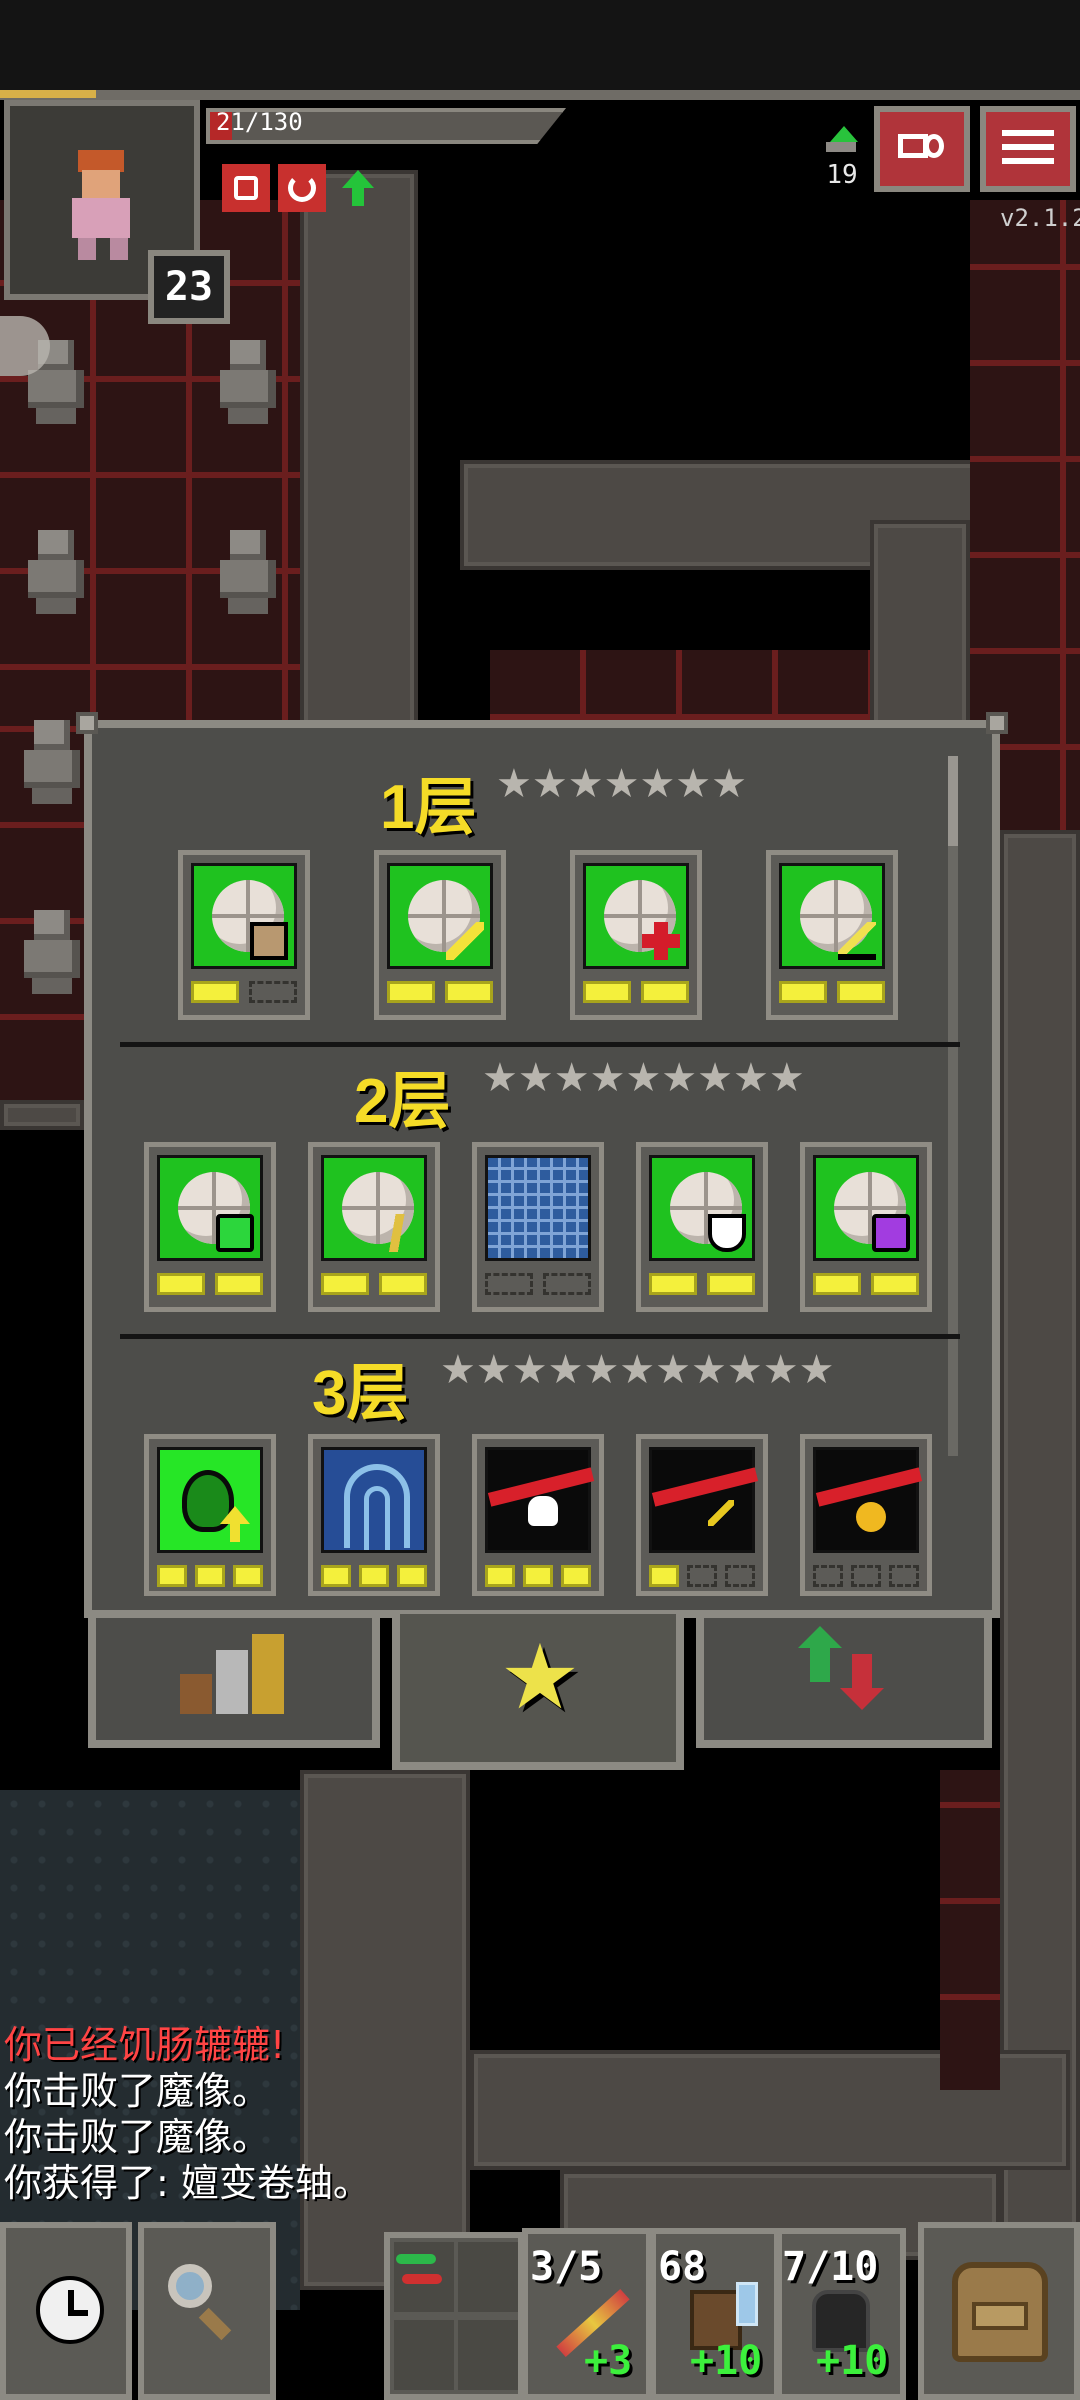 This screenshot has width=1080, height=2400. I want to click on badges-scrollbar-thumb, so click(953, 801).